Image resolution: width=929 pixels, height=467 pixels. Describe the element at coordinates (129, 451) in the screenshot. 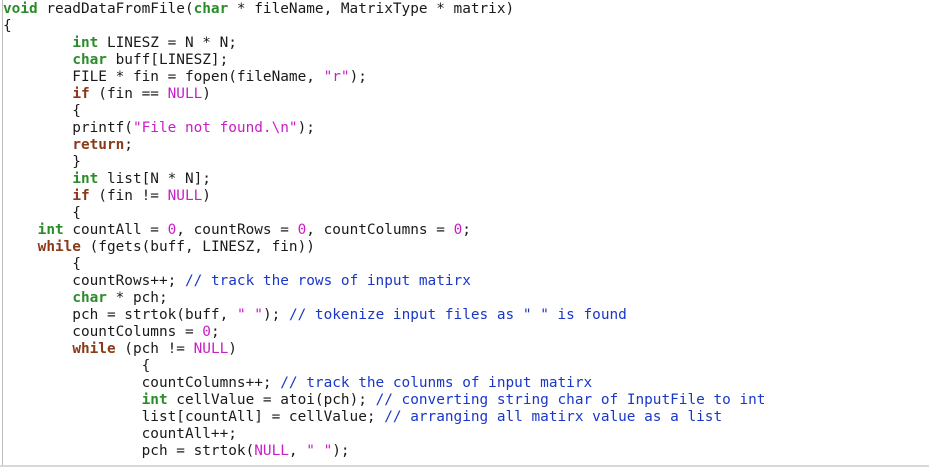

I see `code-token-plain: pch = strtok(` at that location.